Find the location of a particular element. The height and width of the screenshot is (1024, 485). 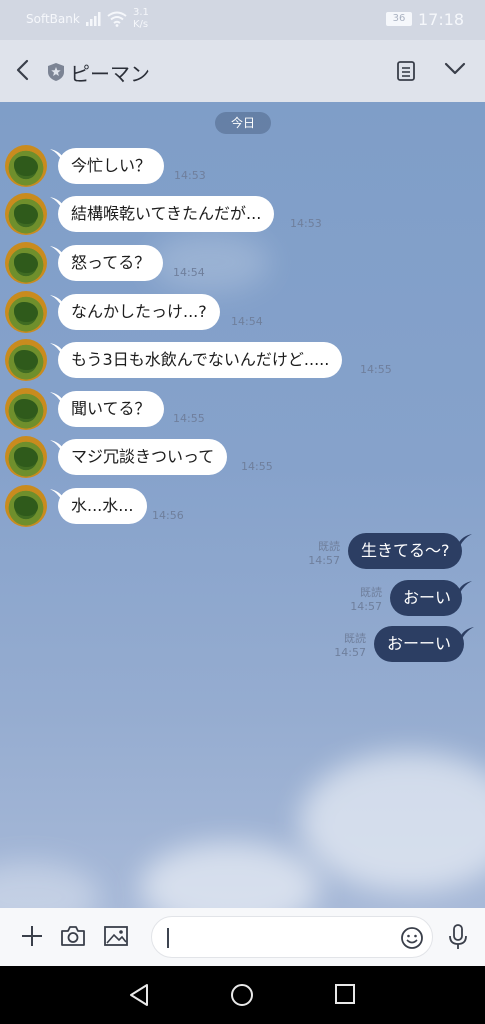

chat-title: ピーマン is located at coordinates (110, 74).